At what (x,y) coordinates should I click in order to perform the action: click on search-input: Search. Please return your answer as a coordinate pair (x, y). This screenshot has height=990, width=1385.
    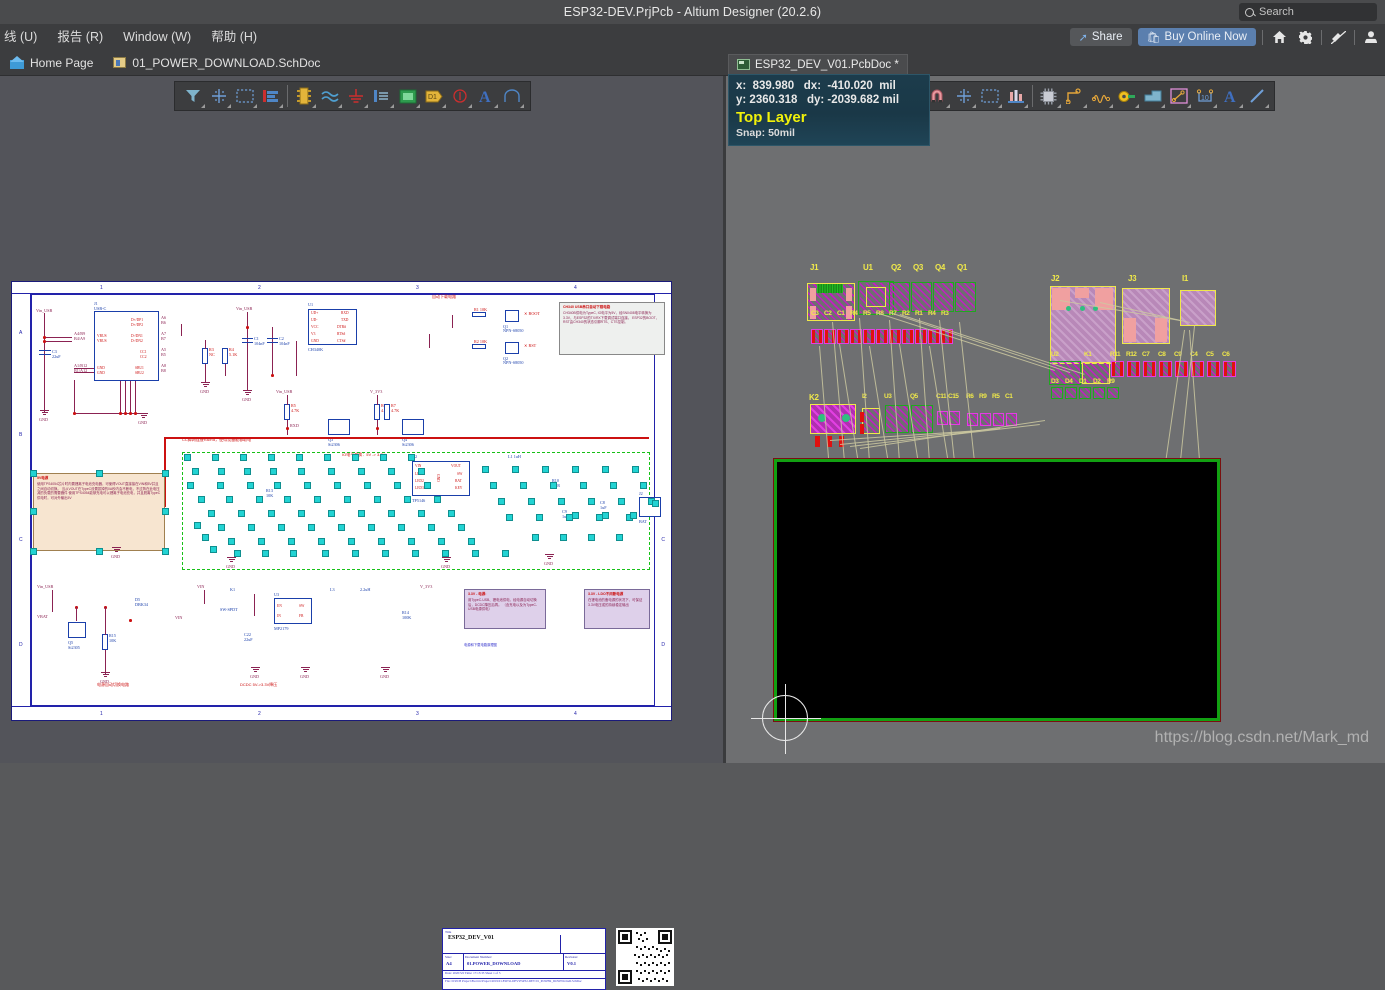
    Looking at the image, I should click on (1308, 12).